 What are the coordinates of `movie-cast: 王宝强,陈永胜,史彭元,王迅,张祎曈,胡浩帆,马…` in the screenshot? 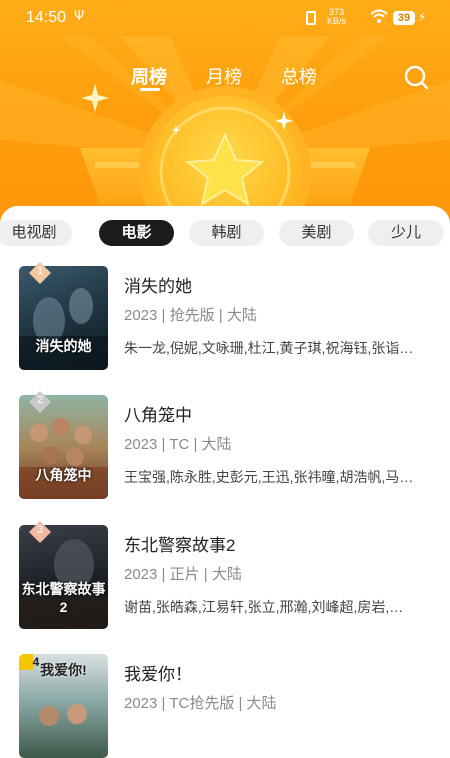 It's located at (269, 477).